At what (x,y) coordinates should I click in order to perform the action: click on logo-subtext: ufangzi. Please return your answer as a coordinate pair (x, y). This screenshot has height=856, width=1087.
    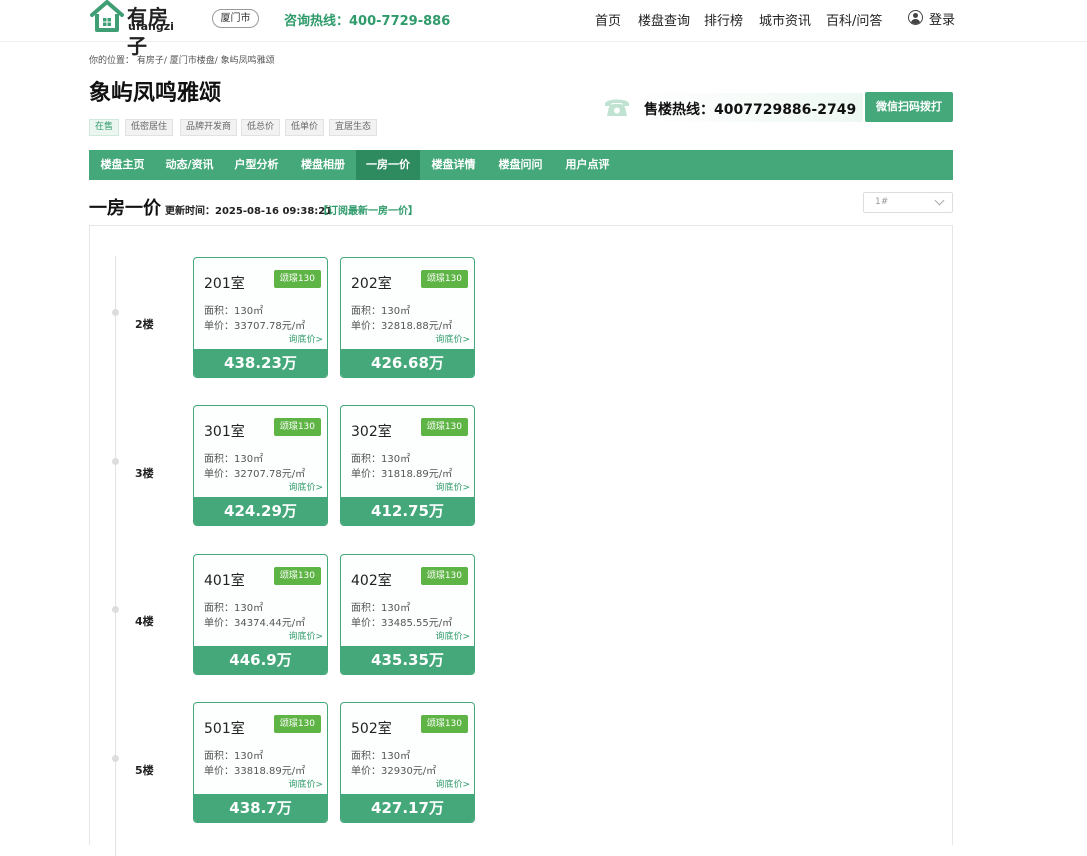
    Looking at the image, I should click on (151, 26).